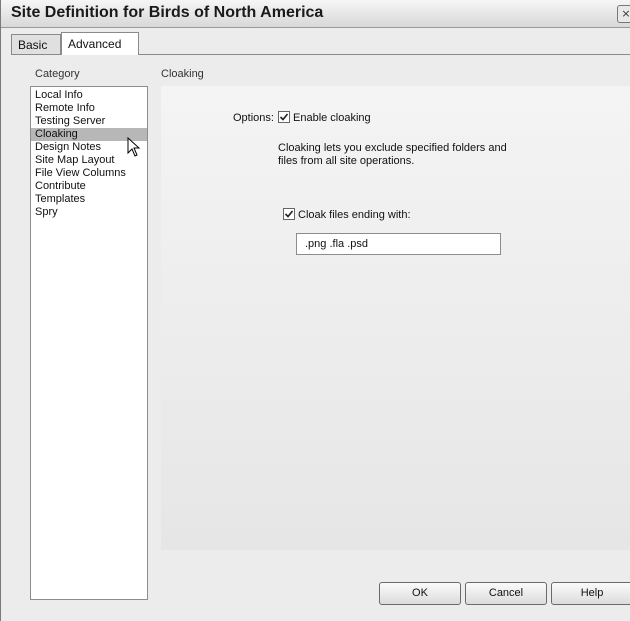  Describe the element at coordinates (346, 161) in the screenshot. I see `description-line: files from all site operations.` at that location.